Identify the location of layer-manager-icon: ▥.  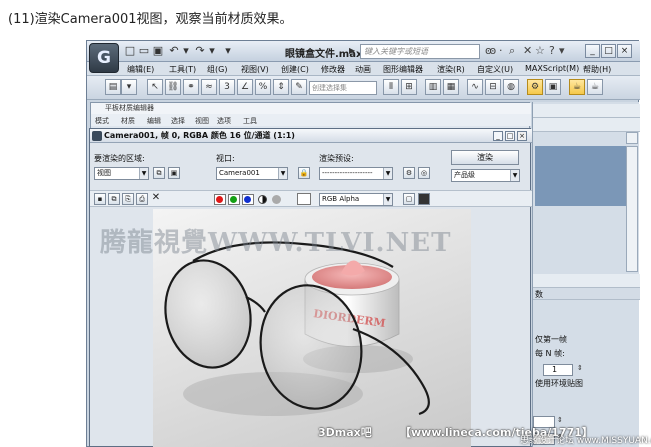
(433, 87).